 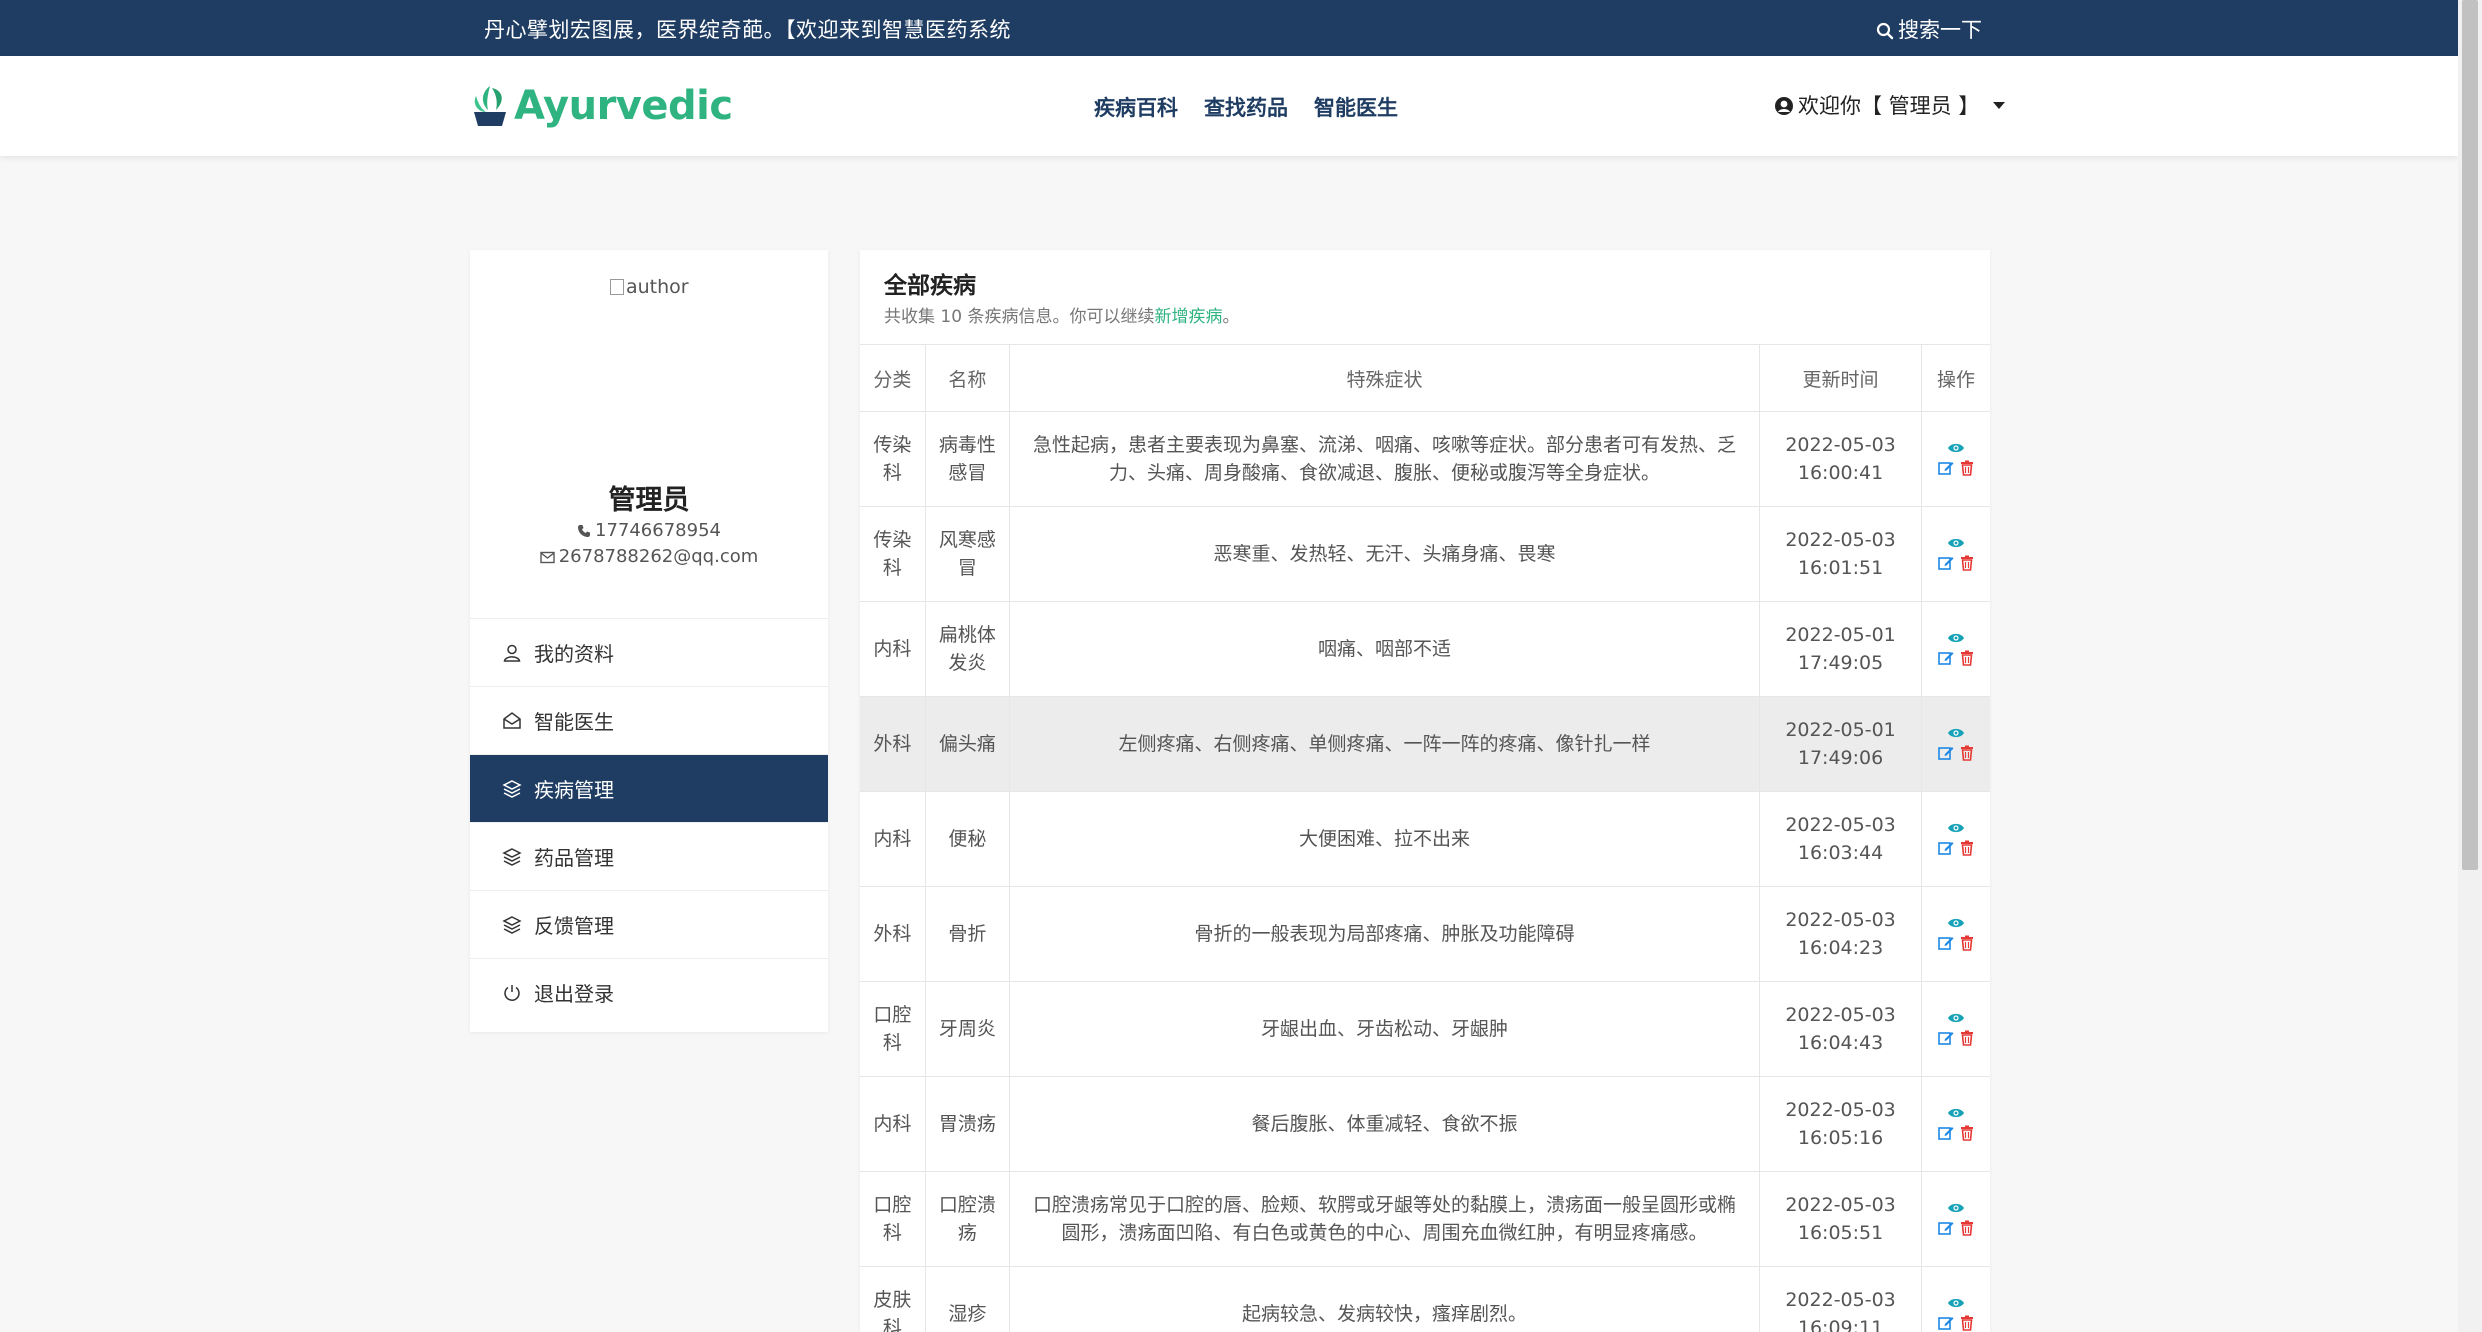 What do you see at coordinates (1136, 107) in the screenshot?
I see `nav-disease-encyclopedia: 疾病百科` at bounding box center [1136, 107].